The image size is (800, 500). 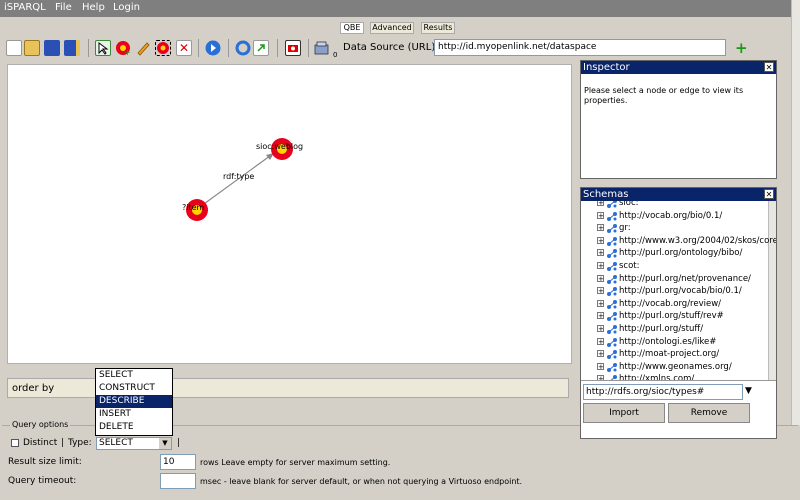 I want to click on distinct-label: Distinct, so click(x=40, y=443).